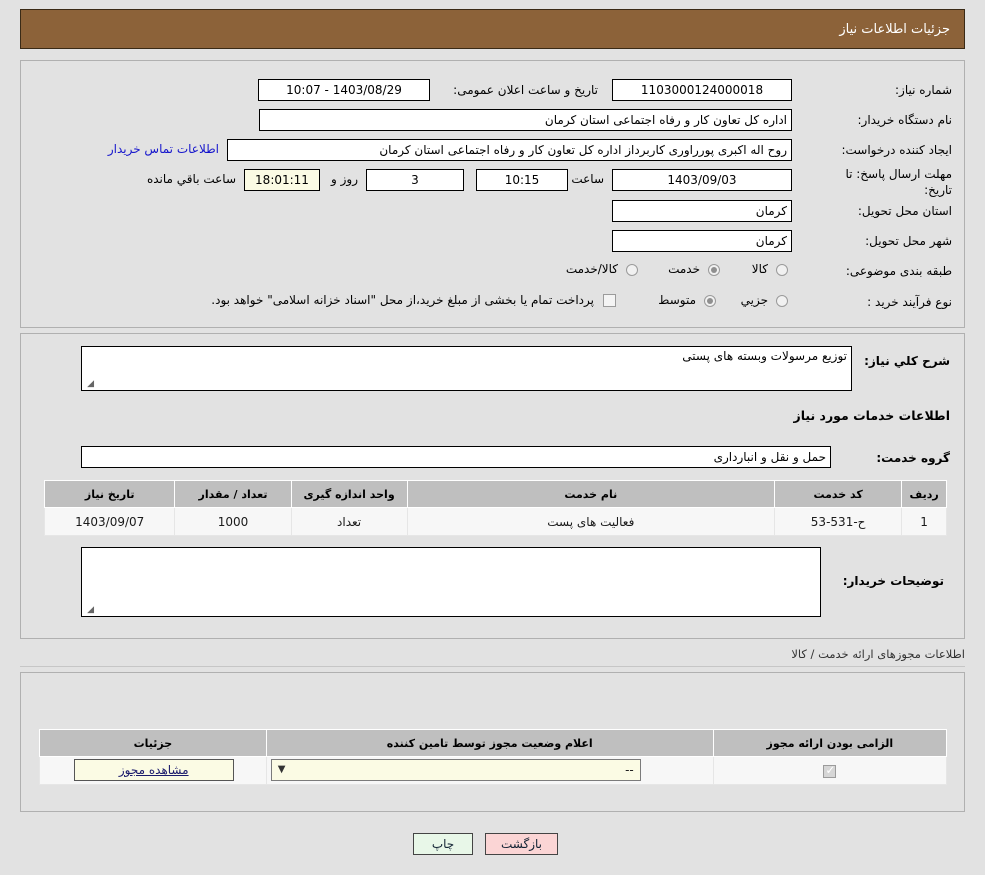 This screenshot has width=985, height=875. Describe the element at coordinates (893, 581) in the screenshot. I see `buyer-notes-label: توضیحات خریدار:` at that location.